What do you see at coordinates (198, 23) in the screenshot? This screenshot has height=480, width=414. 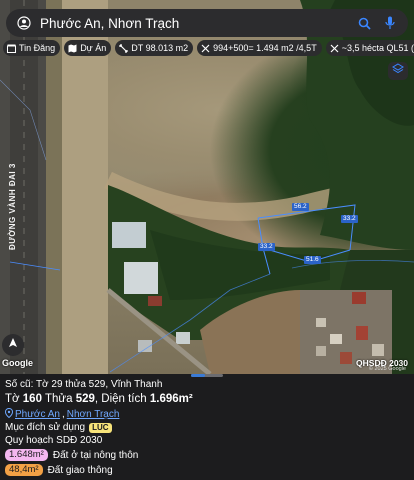 I see `search-input: Phước An, Nhơn Trạch` at bounding box center [198, 23].